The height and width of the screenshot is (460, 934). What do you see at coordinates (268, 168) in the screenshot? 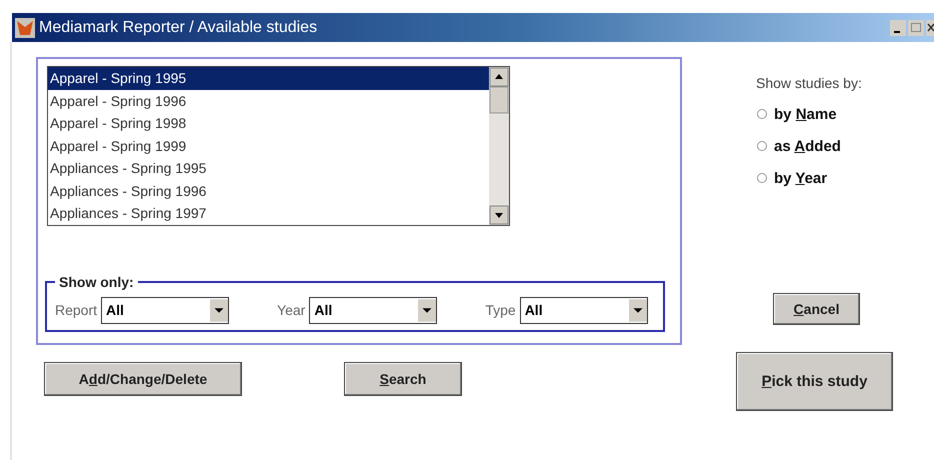
I see `list-item: Appliances - Spring 1995` at bounding box center [268, 168].